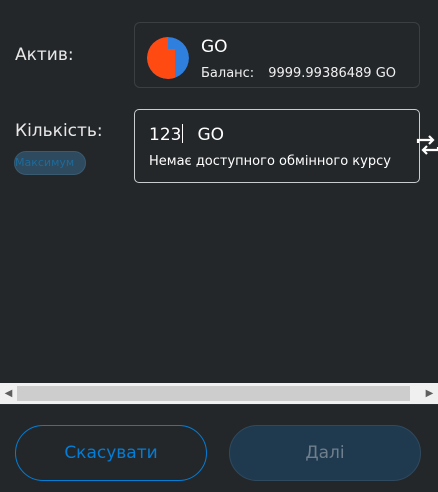 This screenshot has height=492, width=438. Describe the element at coordinates (332, 73) in the screenshot. I see `balance-value: 9999.99386489 GO` at that location.